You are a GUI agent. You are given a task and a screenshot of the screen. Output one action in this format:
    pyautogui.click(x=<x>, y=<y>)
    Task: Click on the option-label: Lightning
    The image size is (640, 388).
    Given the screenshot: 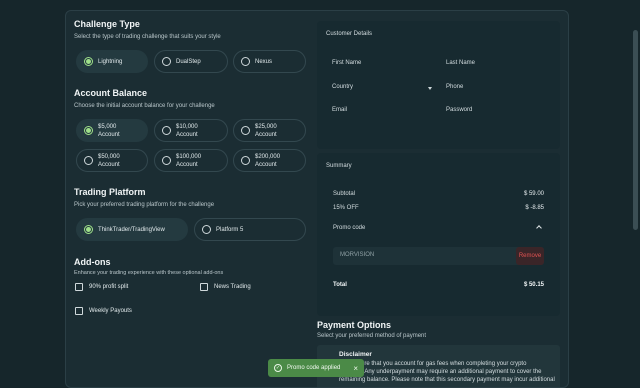 What is the action you would take?
    pyautogui.click(x=110, y=61)
    